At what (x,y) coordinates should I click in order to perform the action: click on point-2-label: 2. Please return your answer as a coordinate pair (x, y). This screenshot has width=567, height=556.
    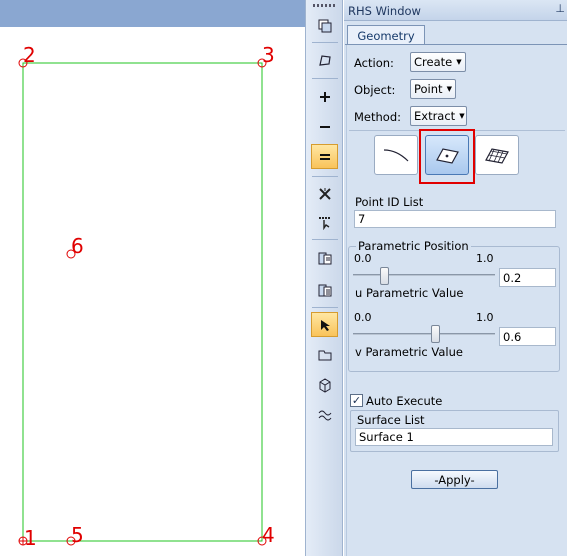
    Looking at the image, I should click on (29, 55).